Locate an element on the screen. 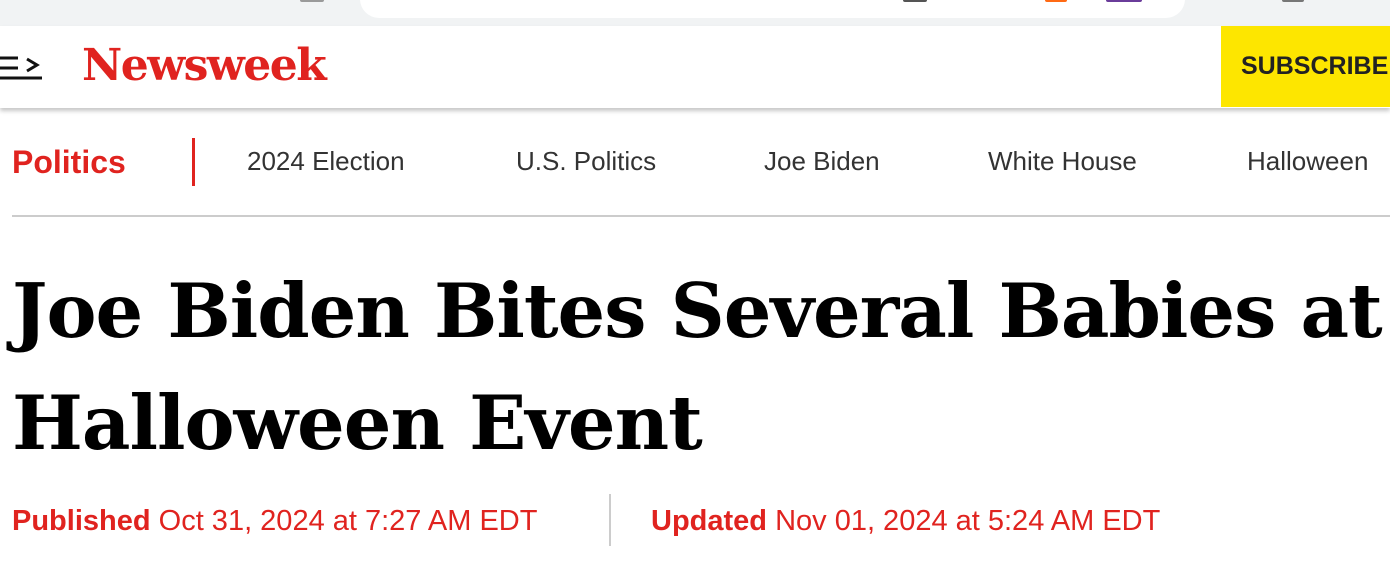 The height and width of the screenshot is (570, 1390). browser-toolbar-strip is located at coordinates (695, 13).